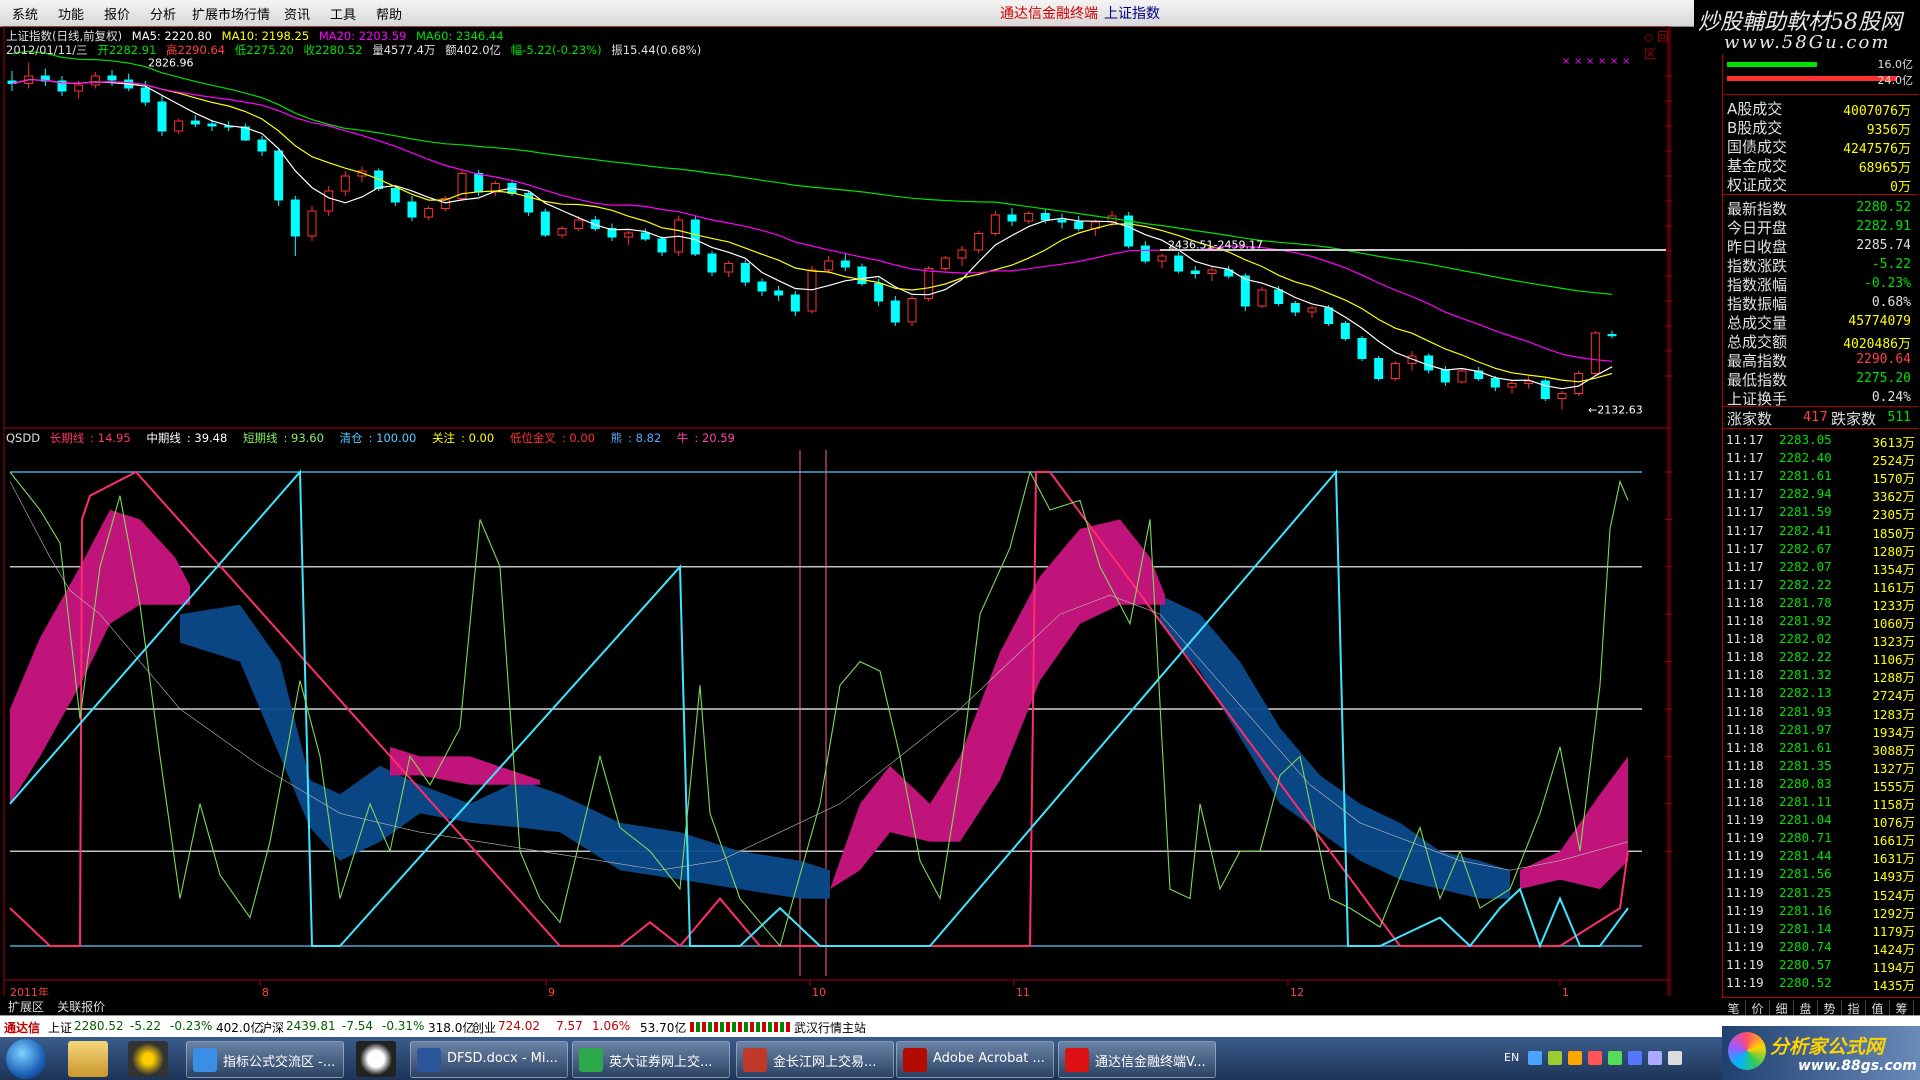 This screenshot has width=1920, height=1080. I want to click on status-cy-amount: 53.70亿, so click(663, 1028).